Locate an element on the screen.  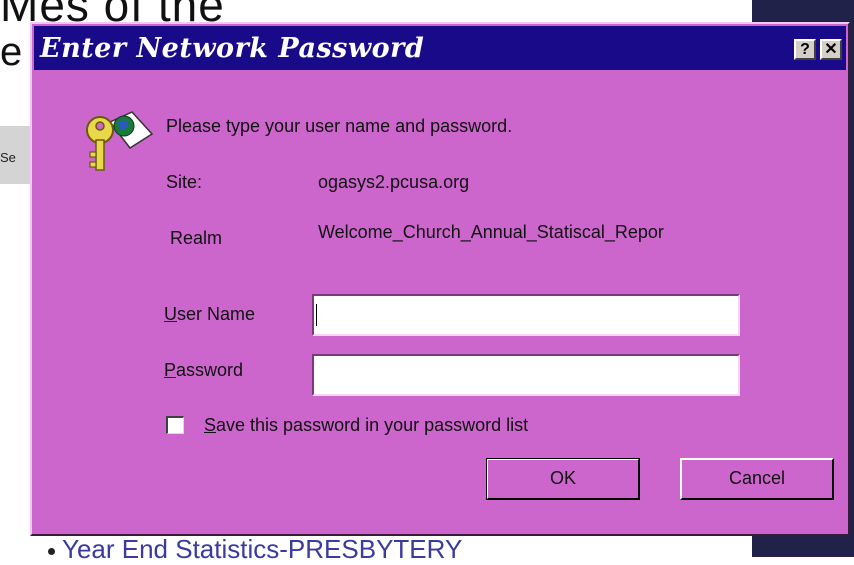
username-label-accesskey: U is located at coordinates (170, 314).